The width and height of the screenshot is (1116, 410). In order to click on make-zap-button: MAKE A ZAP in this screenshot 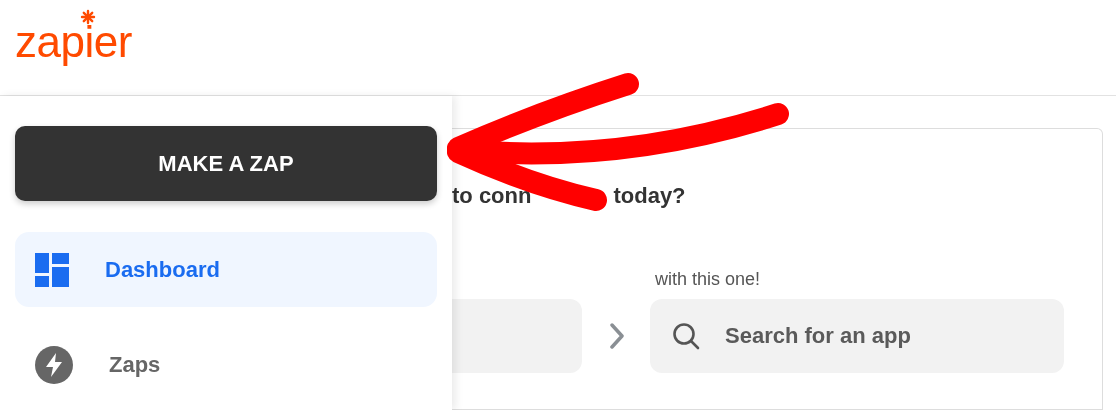, I will do `click(226, 163)`.